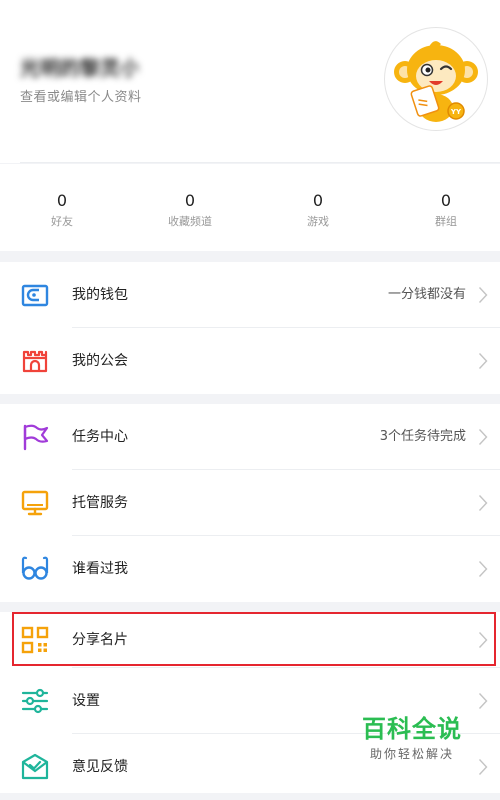 This screenshot has width=500, height=800. What do you see at coordinates (81, 95) in the screenshot?
I see `edit-profile-hint: 查看或编辑个人资料` at bounding box center [81, 95].